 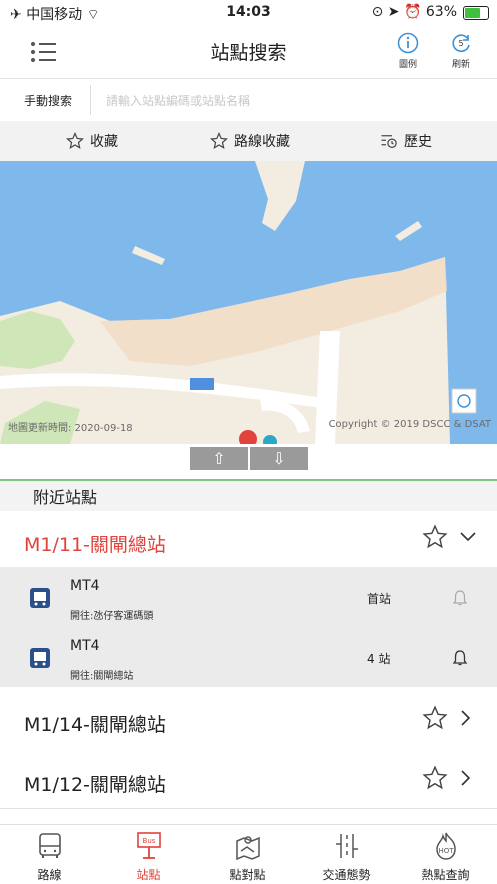 I want to click on tab-history: 歷史, so click(x=406, y=141).